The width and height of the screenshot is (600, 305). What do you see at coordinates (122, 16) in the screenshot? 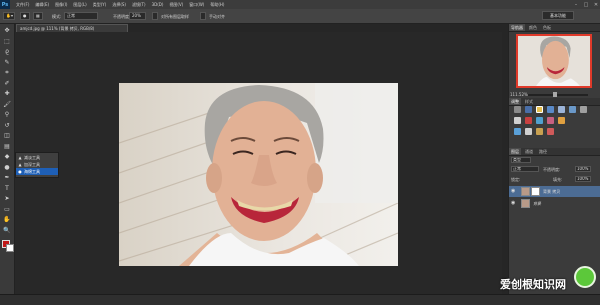
I see `opacity-label: 不透明度:` at bounding box center [122, 16].